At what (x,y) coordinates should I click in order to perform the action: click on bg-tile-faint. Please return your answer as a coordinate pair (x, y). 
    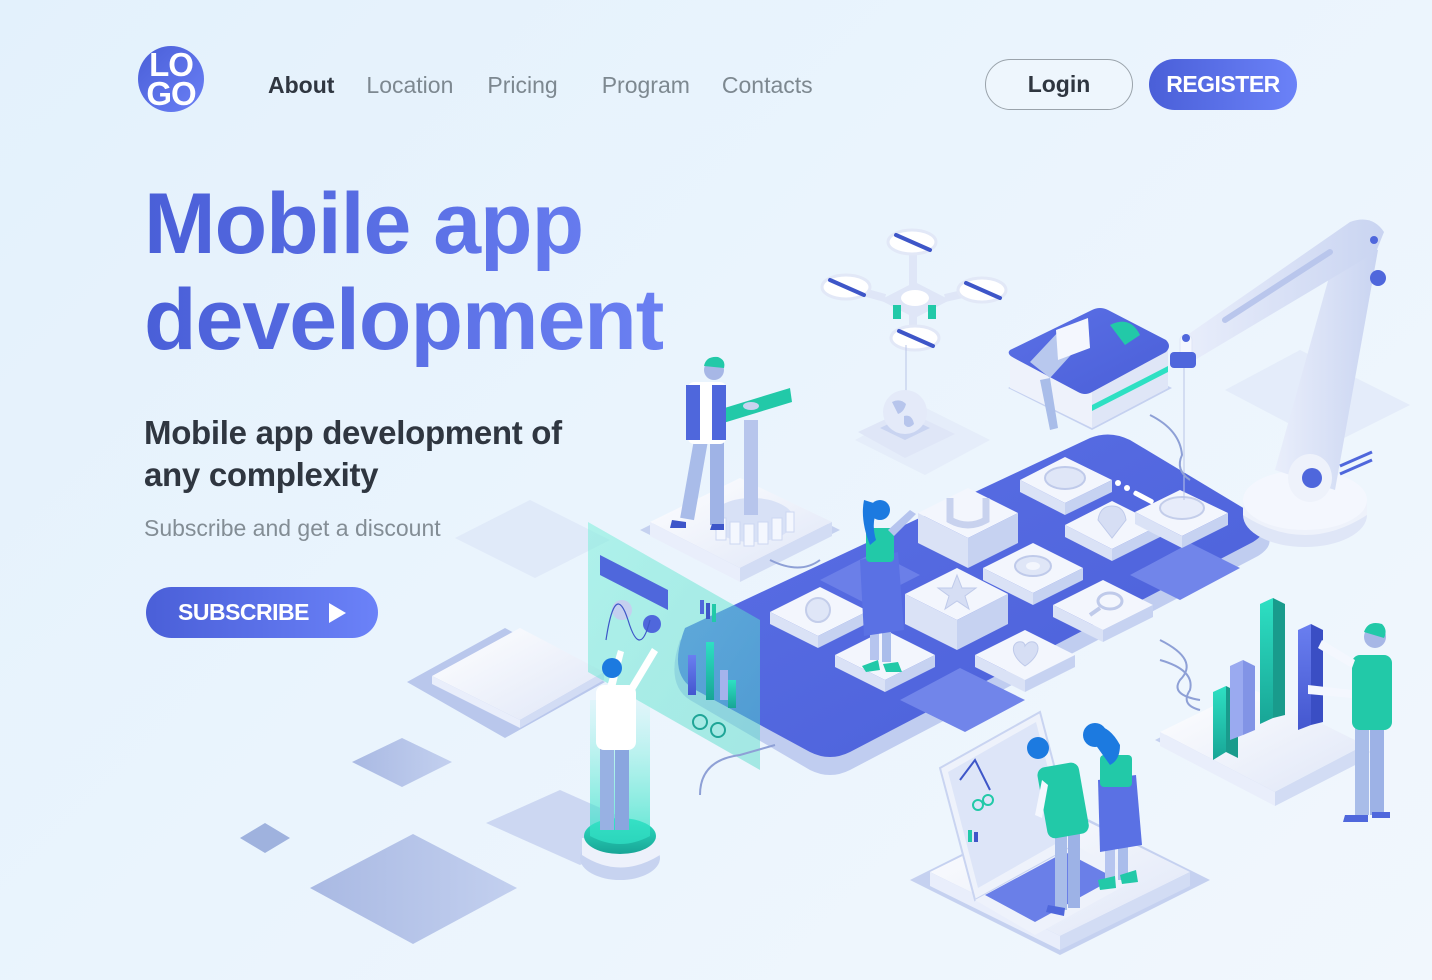
    Looking at the image, I should click on (532, 539).